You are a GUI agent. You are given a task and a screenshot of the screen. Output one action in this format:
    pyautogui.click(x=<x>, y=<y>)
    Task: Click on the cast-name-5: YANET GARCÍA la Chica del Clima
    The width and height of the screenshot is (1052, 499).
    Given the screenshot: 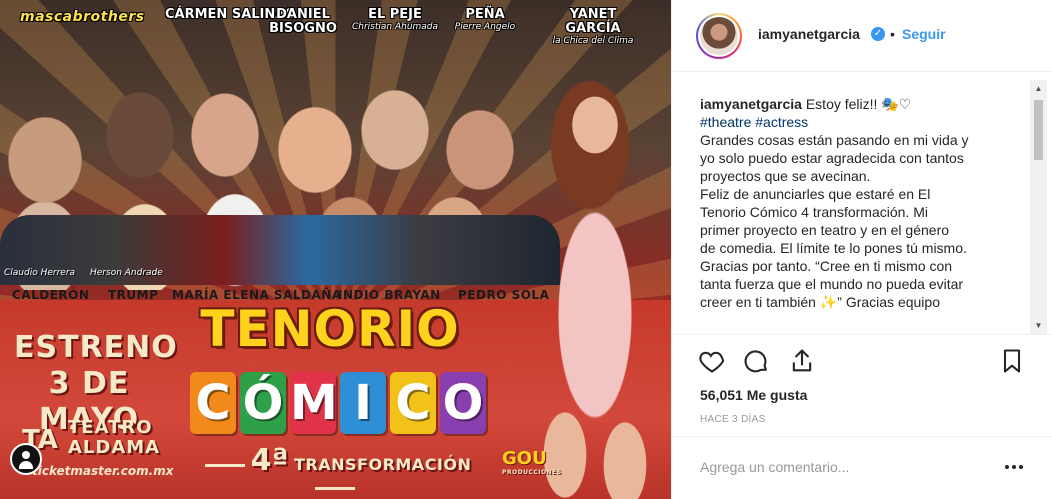 What is the action you would take?
    pyautogui.click(x=593, y=27)
    